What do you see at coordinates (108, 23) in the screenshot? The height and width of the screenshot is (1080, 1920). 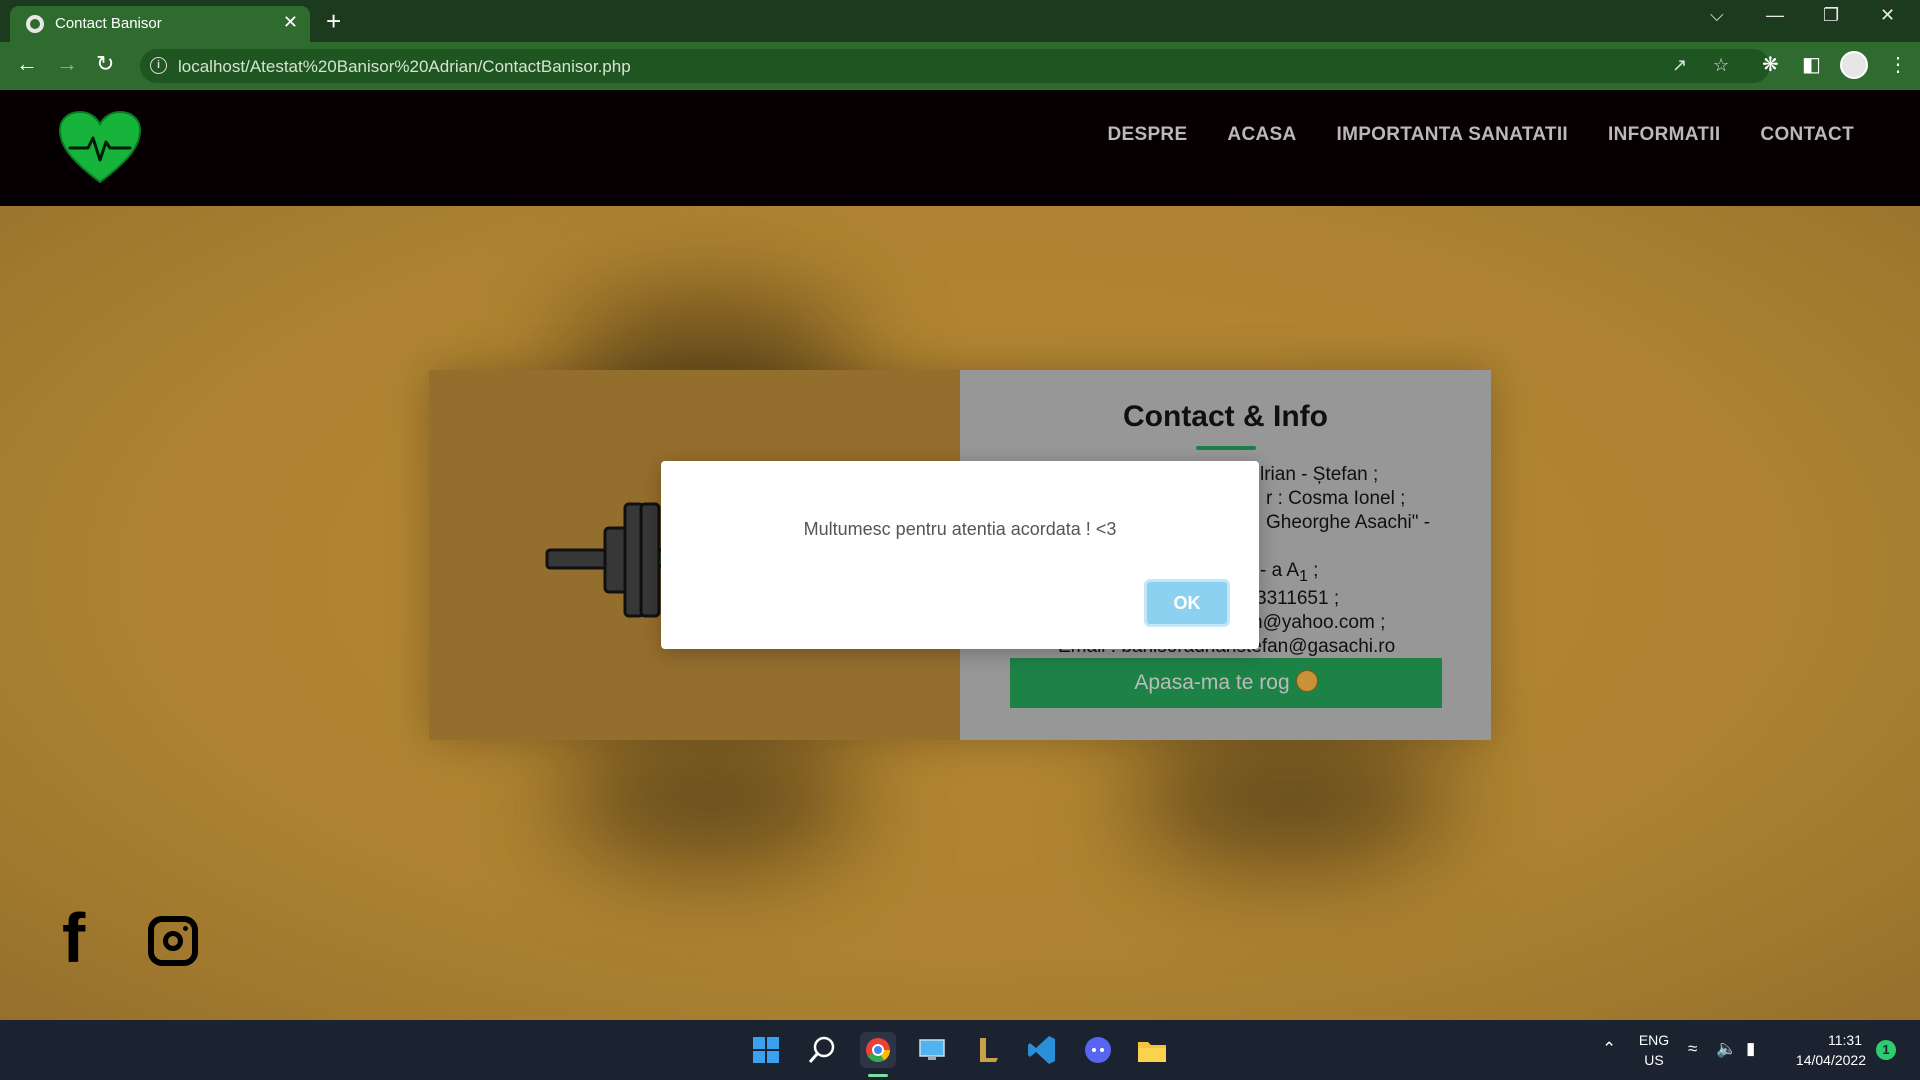 I see `tab-title: Contact Banisor` at bounding box center [108, 23].